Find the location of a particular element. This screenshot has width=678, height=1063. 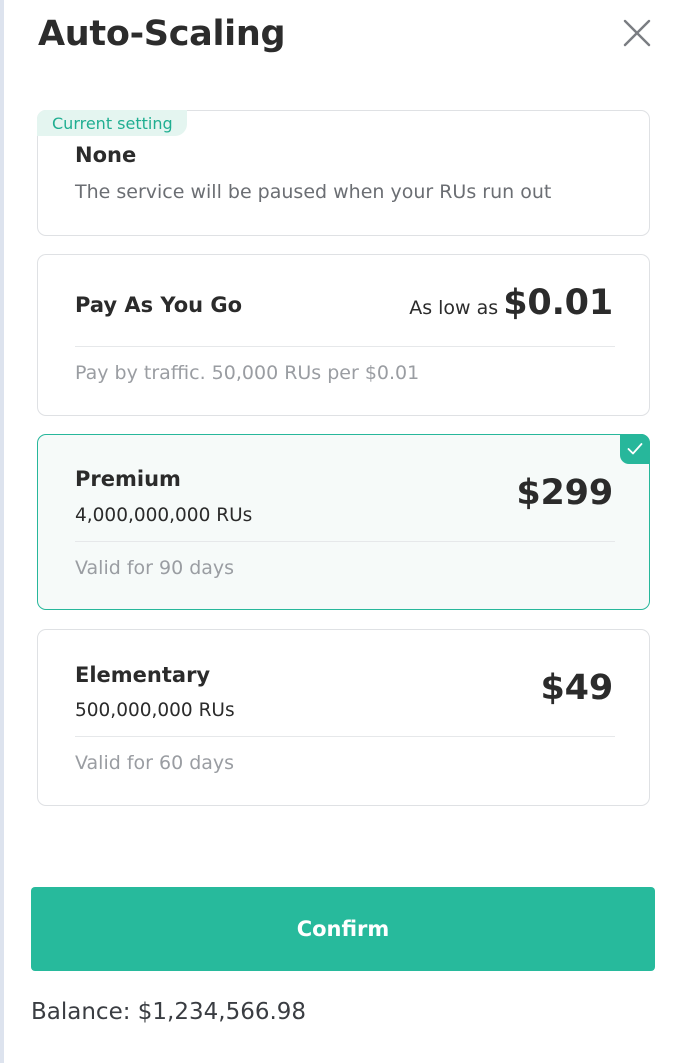

price-prefix: As low as is located at coordinates (454, 308).